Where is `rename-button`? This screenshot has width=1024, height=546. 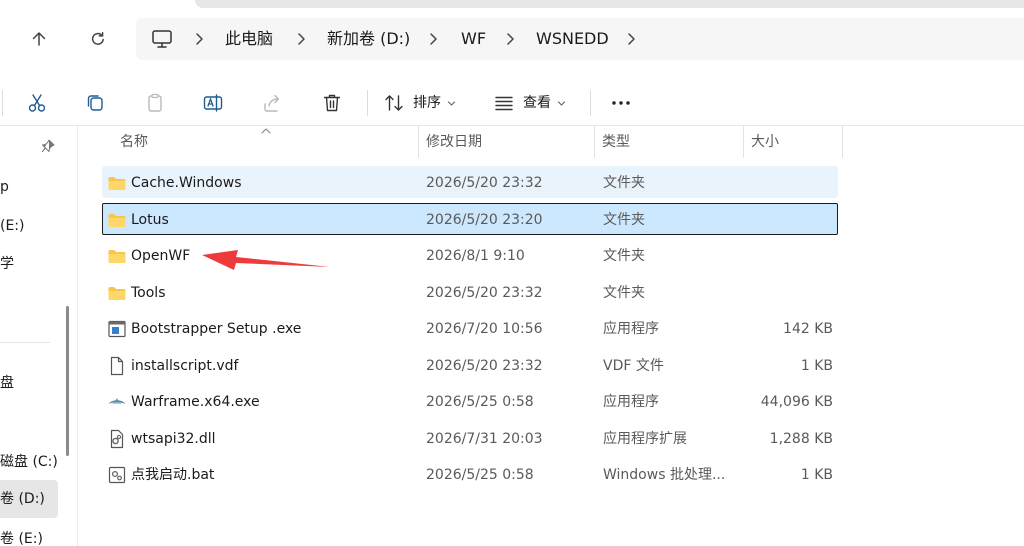 rename-button is located at coordinates (213, 103).